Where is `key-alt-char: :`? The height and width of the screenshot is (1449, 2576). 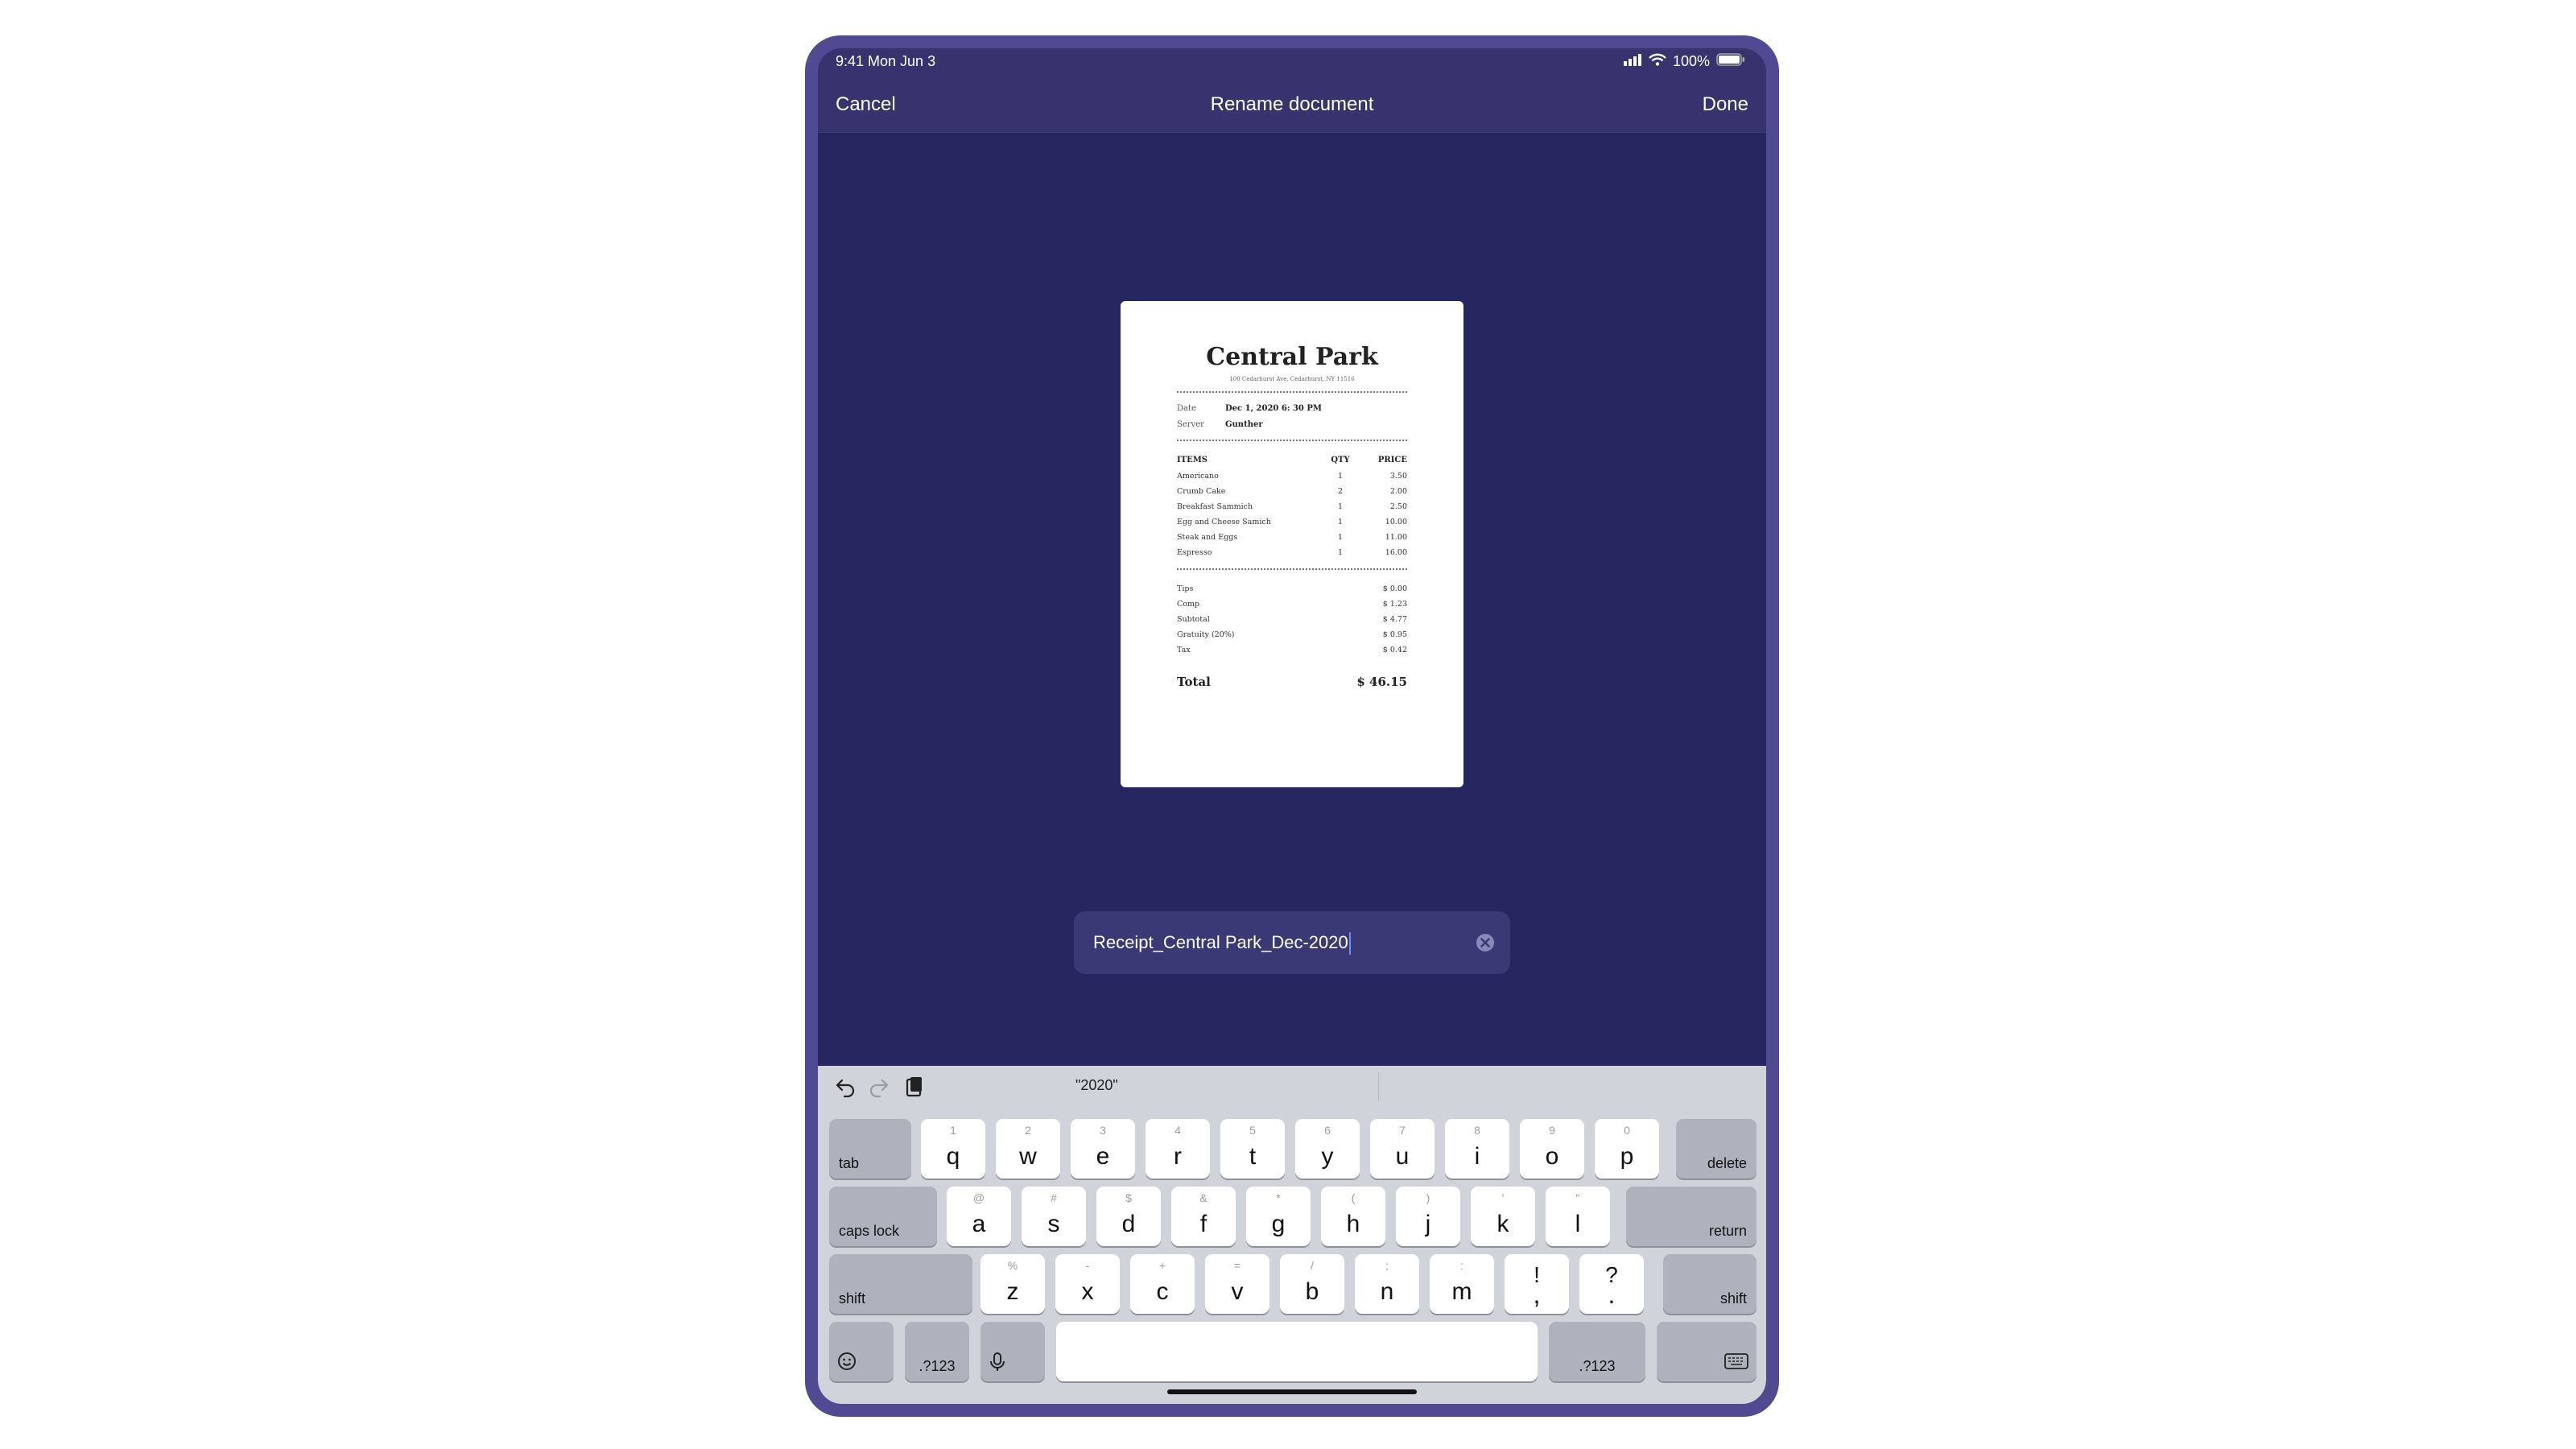
key-alt-char: : is located at coordinates (1461, 1265).